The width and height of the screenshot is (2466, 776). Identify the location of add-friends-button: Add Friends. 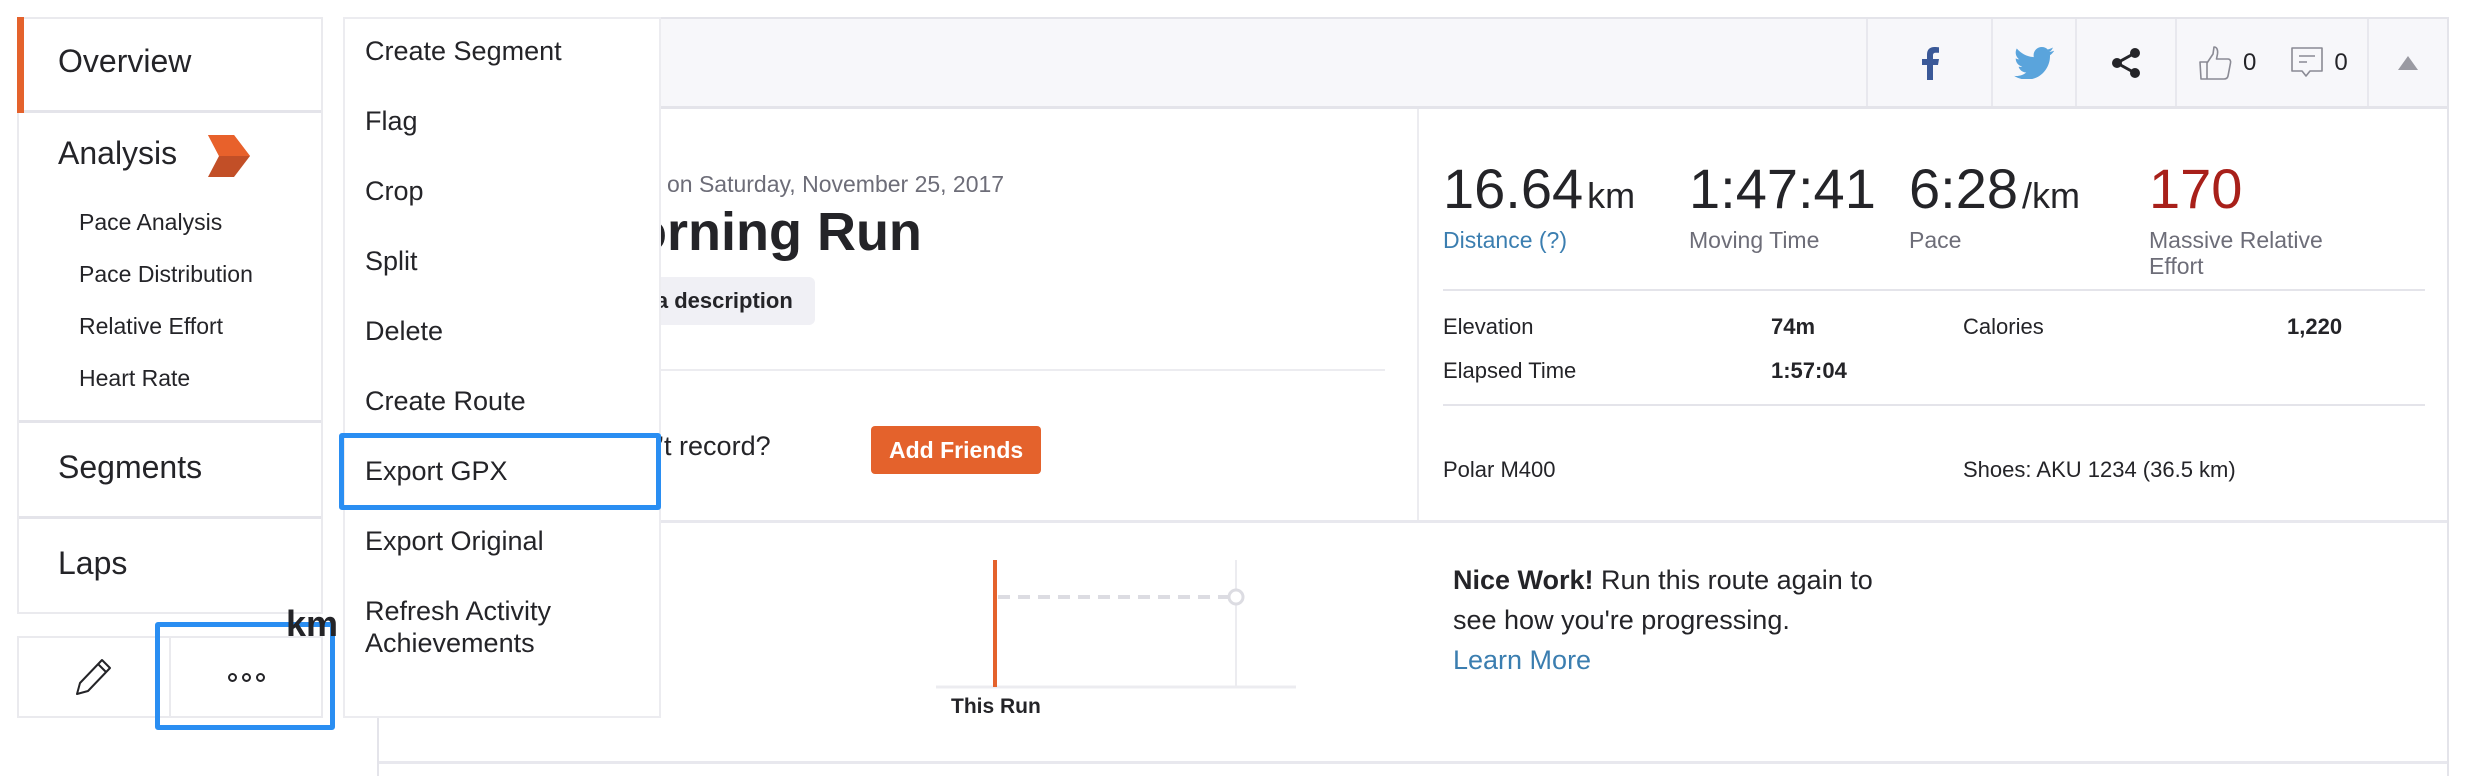
(956, 450).